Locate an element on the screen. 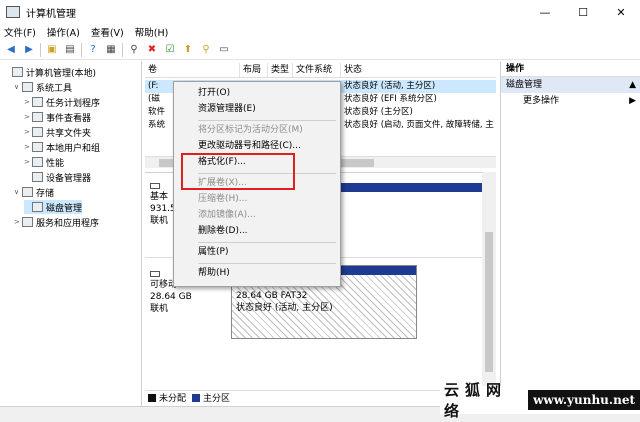 Image resolution: width=640 pixels, height=422 pixels. partition-size: 28.64 GB FAT32 is located at coordinates (272, 296).